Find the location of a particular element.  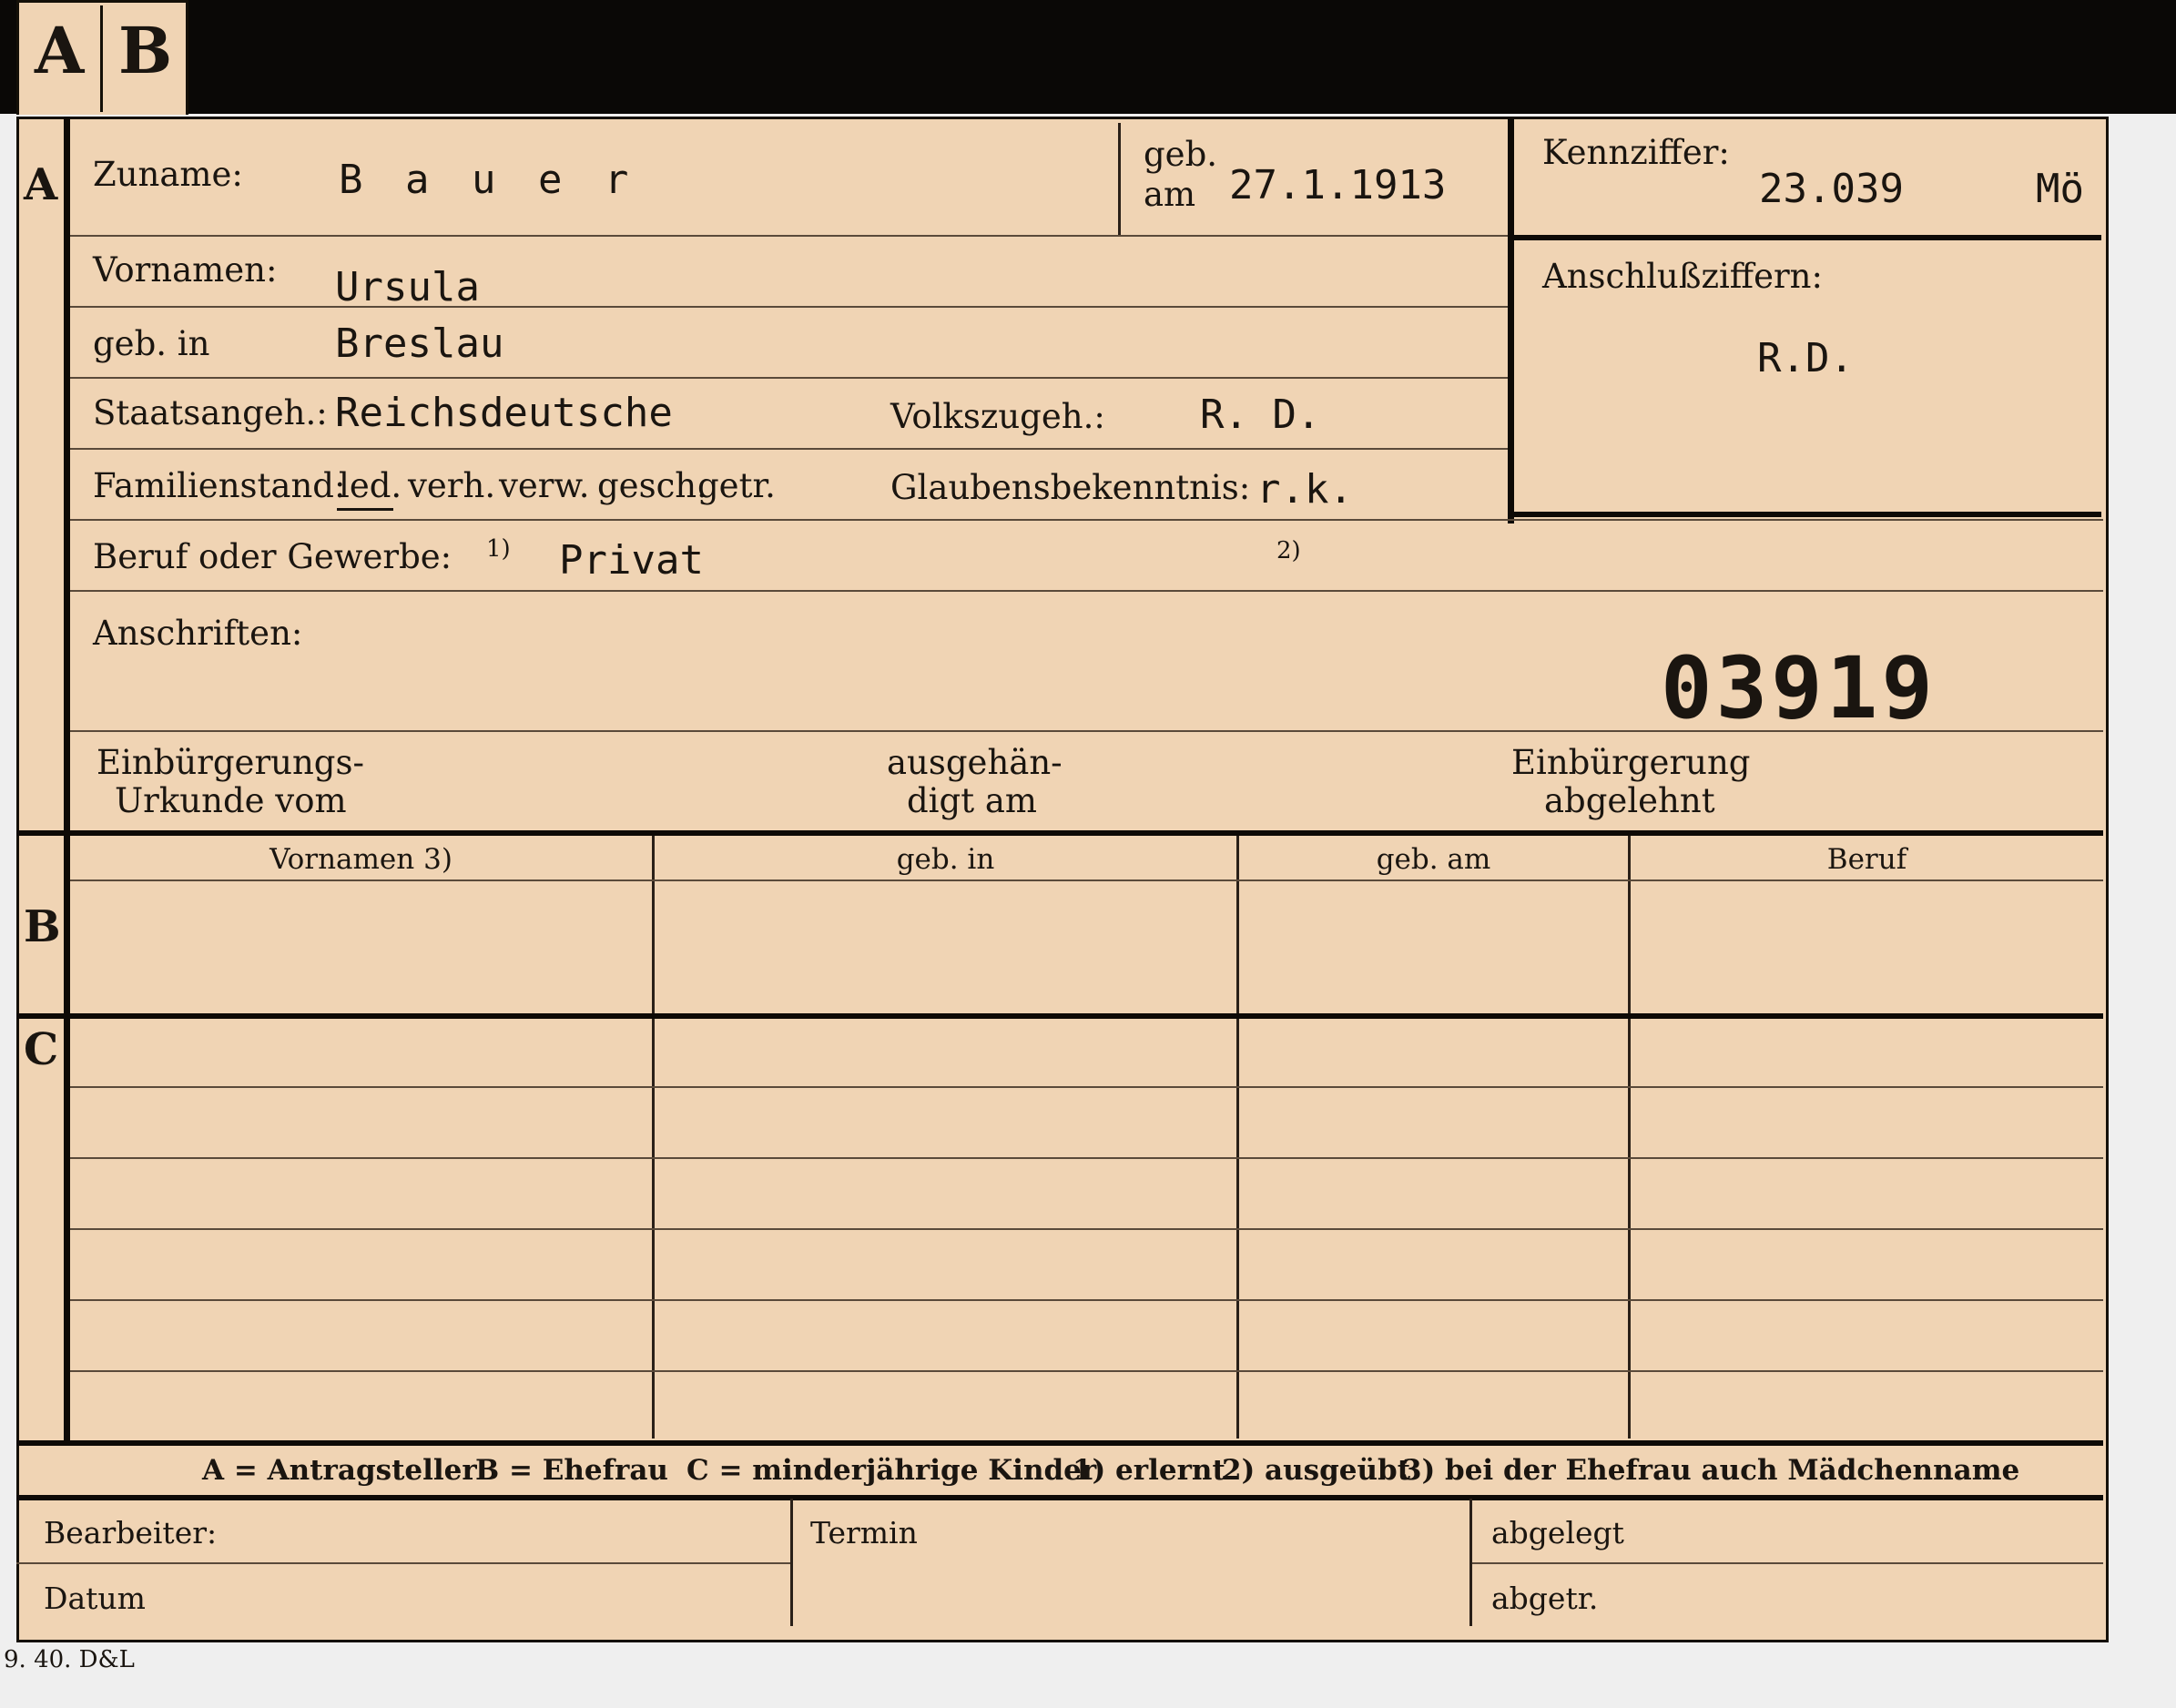

tab-divider is located at coordinates (102, 59).